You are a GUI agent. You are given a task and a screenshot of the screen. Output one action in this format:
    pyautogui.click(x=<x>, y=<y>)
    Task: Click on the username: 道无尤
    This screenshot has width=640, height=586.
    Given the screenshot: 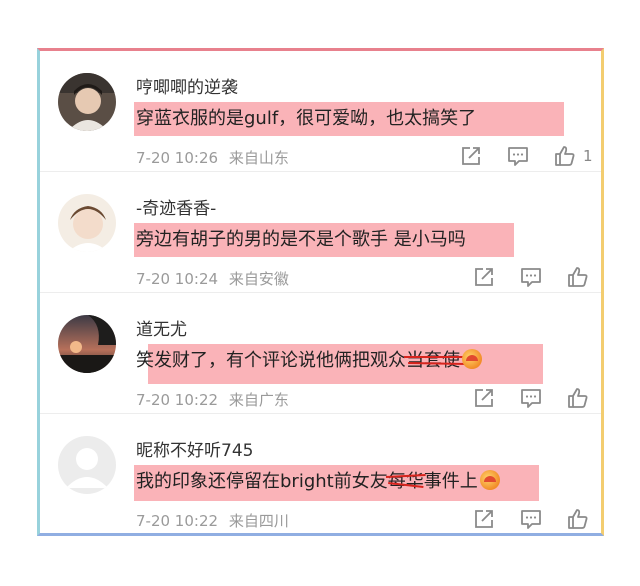 What is the action you would take?
    pyautogui.click(x=161, y=327)
    